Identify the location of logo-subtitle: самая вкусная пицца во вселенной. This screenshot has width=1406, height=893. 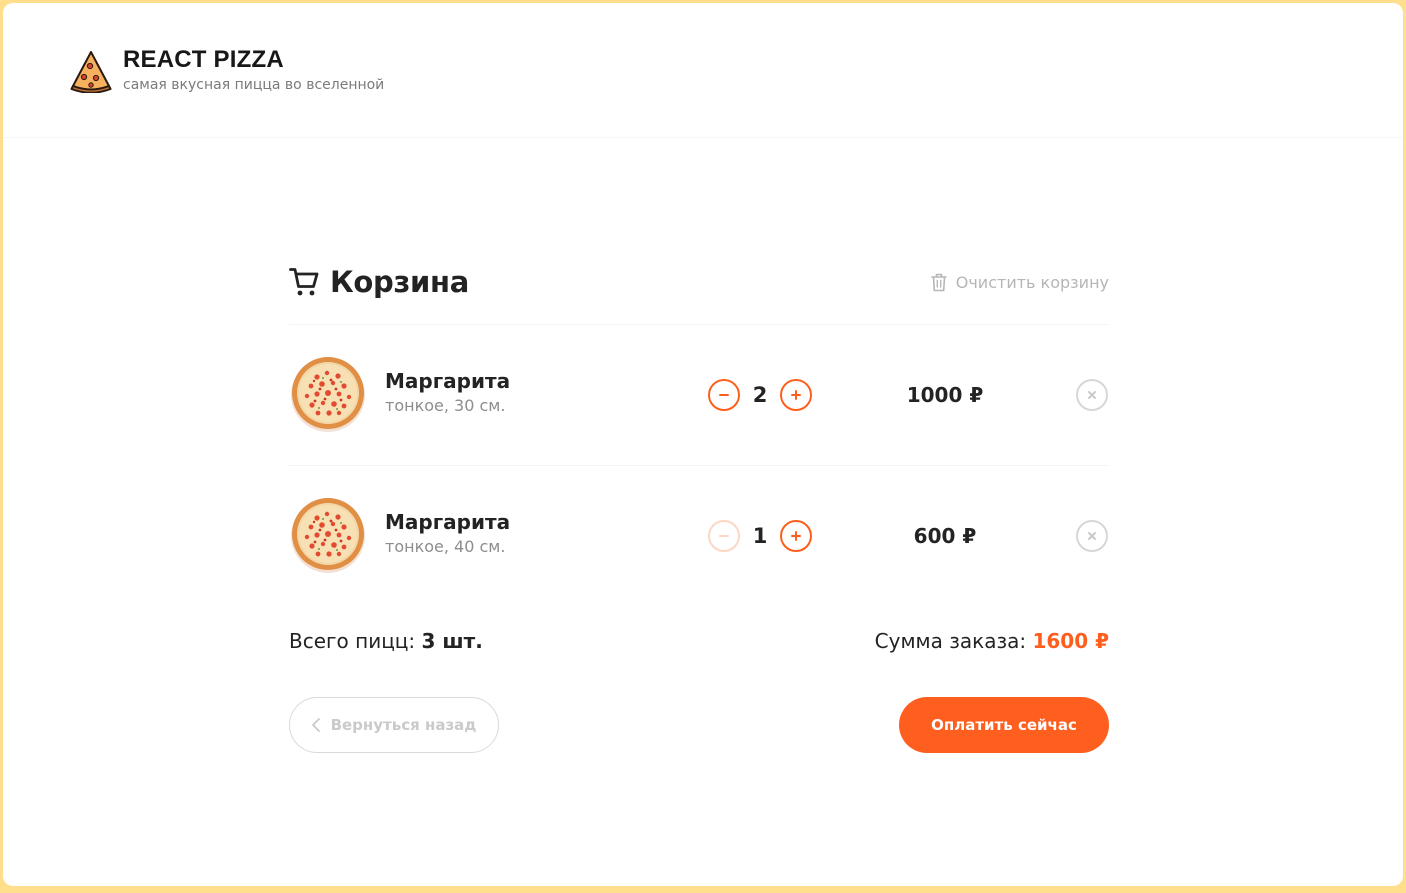
(254, 85).